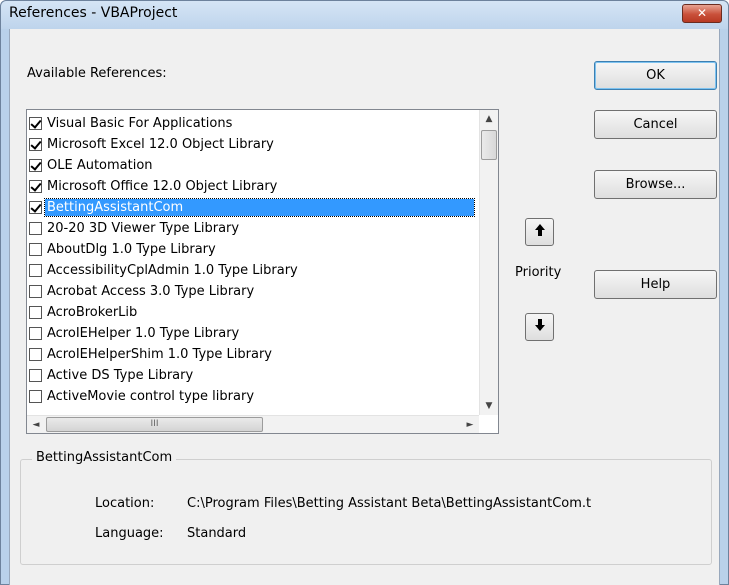 The width and height of the screenshot is (729, 585). I want to click on reference-label: 20-20 3D Viewer Type Library, so click(143, 228).